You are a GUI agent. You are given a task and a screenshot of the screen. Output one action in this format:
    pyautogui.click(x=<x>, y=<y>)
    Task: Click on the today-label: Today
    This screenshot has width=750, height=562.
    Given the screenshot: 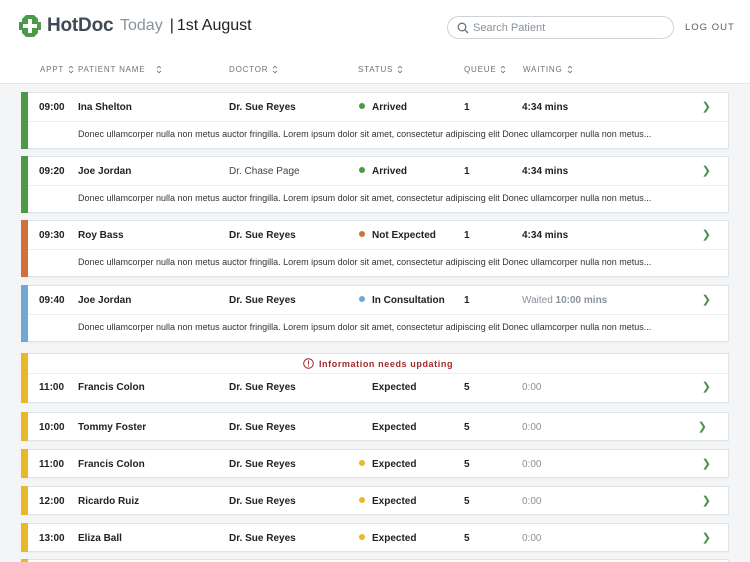 What is the action you would take?
    pyautogui.click(x=141, y=25)
    